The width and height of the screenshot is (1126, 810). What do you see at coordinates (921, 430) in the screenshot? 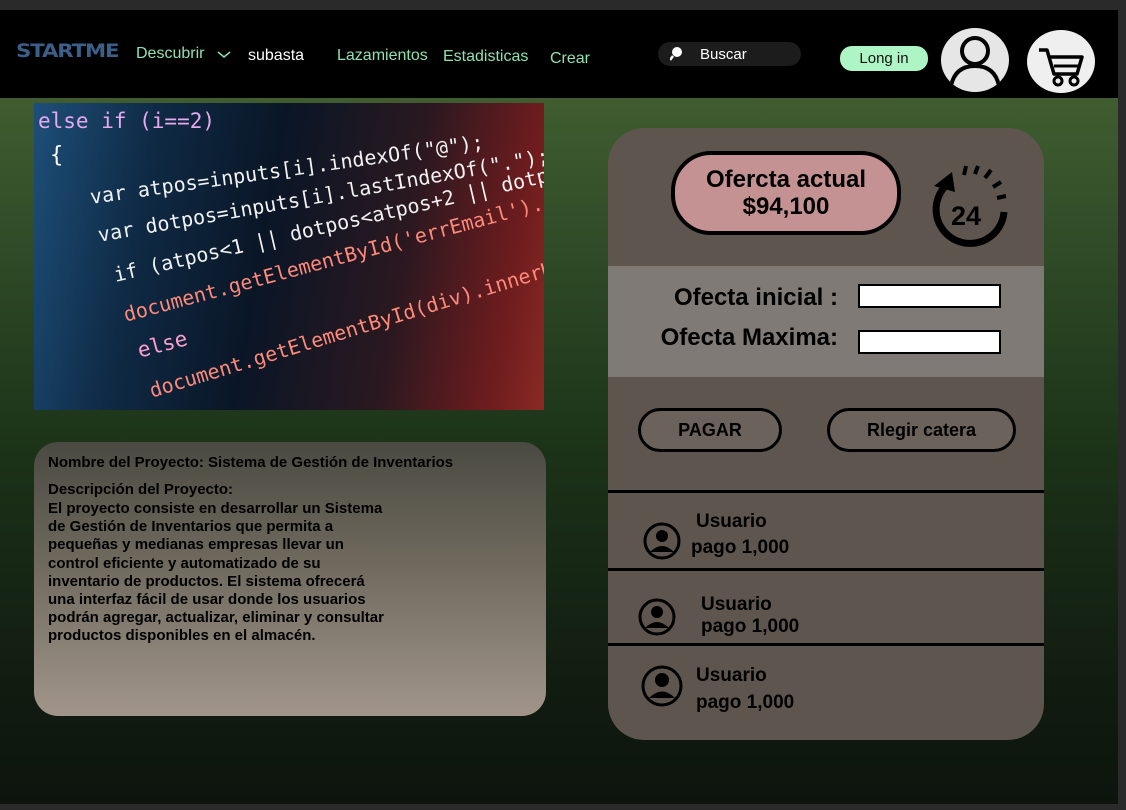
I see `choose-wallet-button: Rlegir catera` at bounding box center [921, 430].